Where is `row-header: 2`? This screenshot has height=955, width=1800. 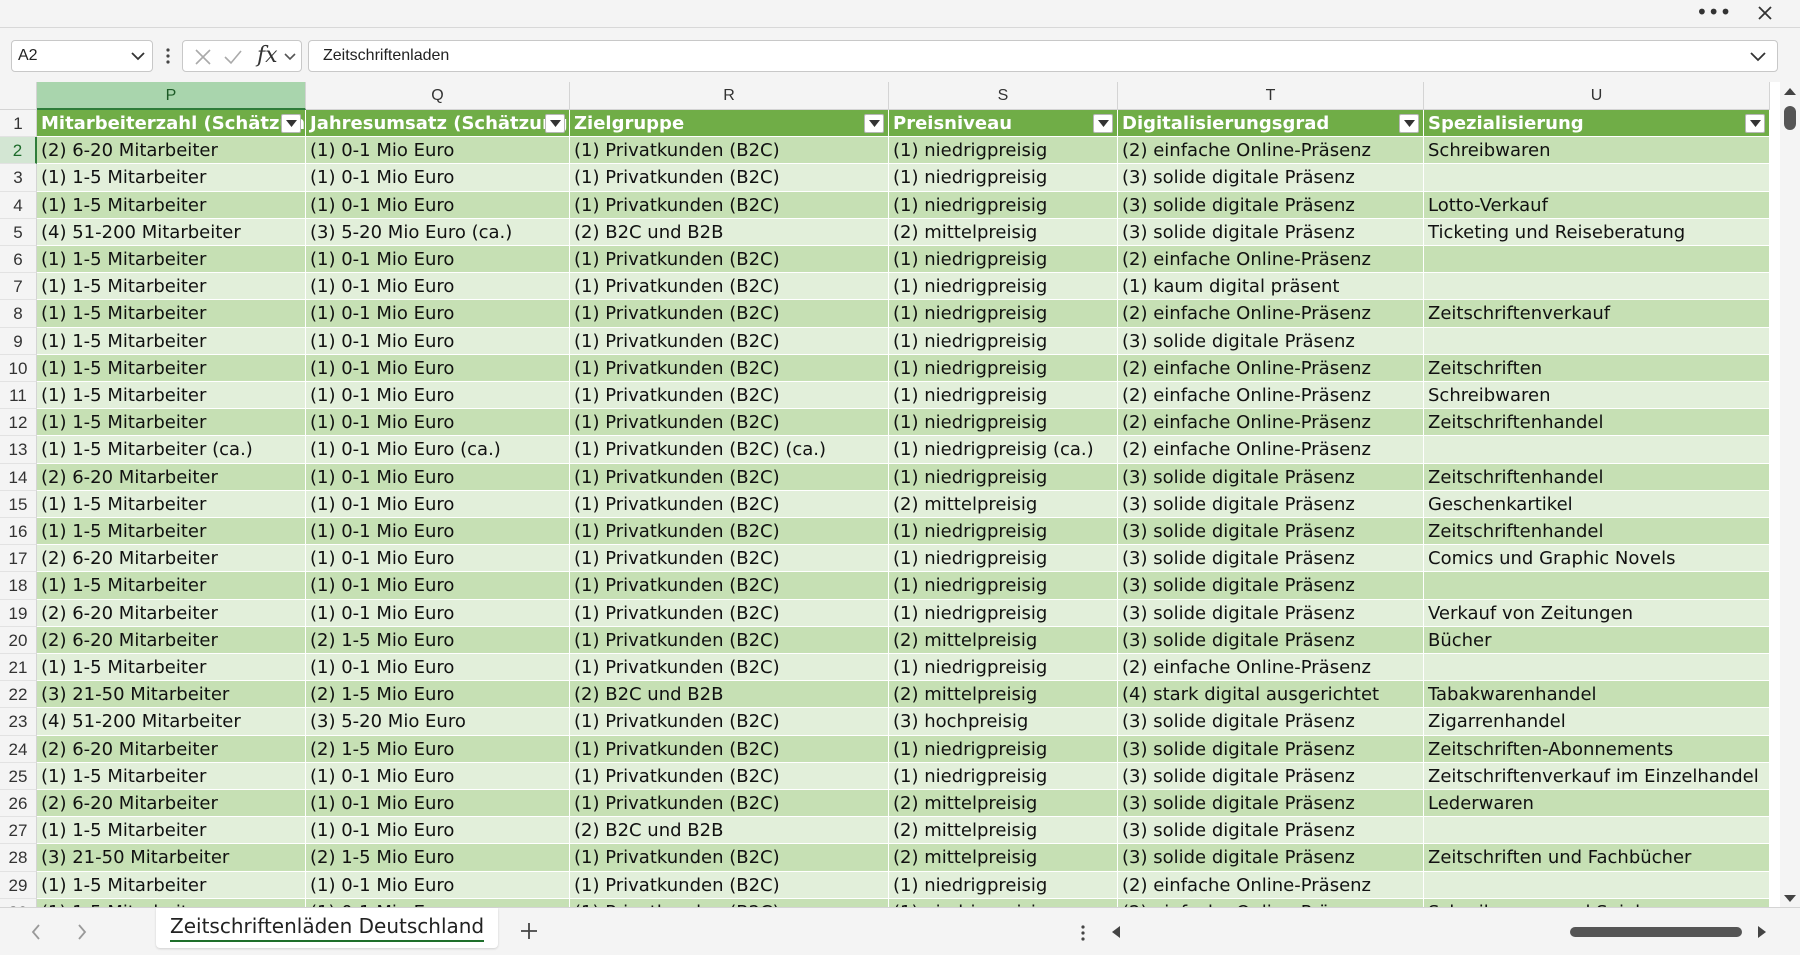 row-header: 2 is located at coordinates (18, 151).